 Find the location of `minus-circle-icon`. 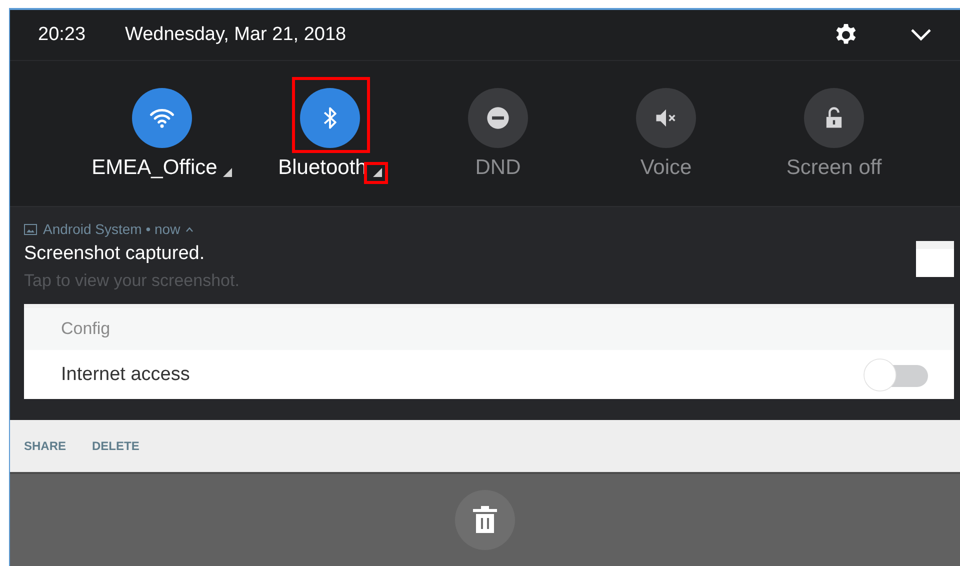

minus-circle-icon is located at coordinates (498, 118).